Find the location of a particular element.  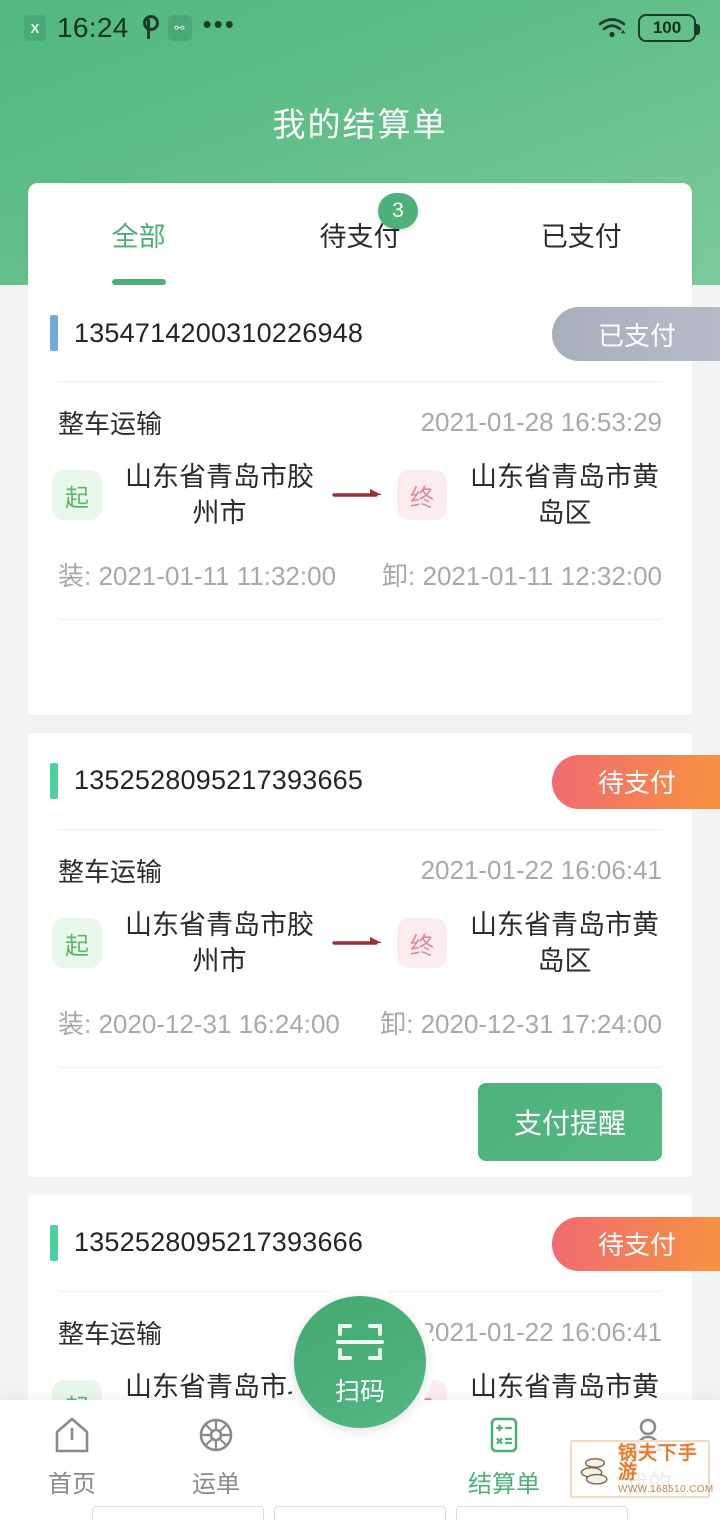

watermark-text: 锅夫下手游 WWW.168510.COM is located at coordinates (666, 1469).